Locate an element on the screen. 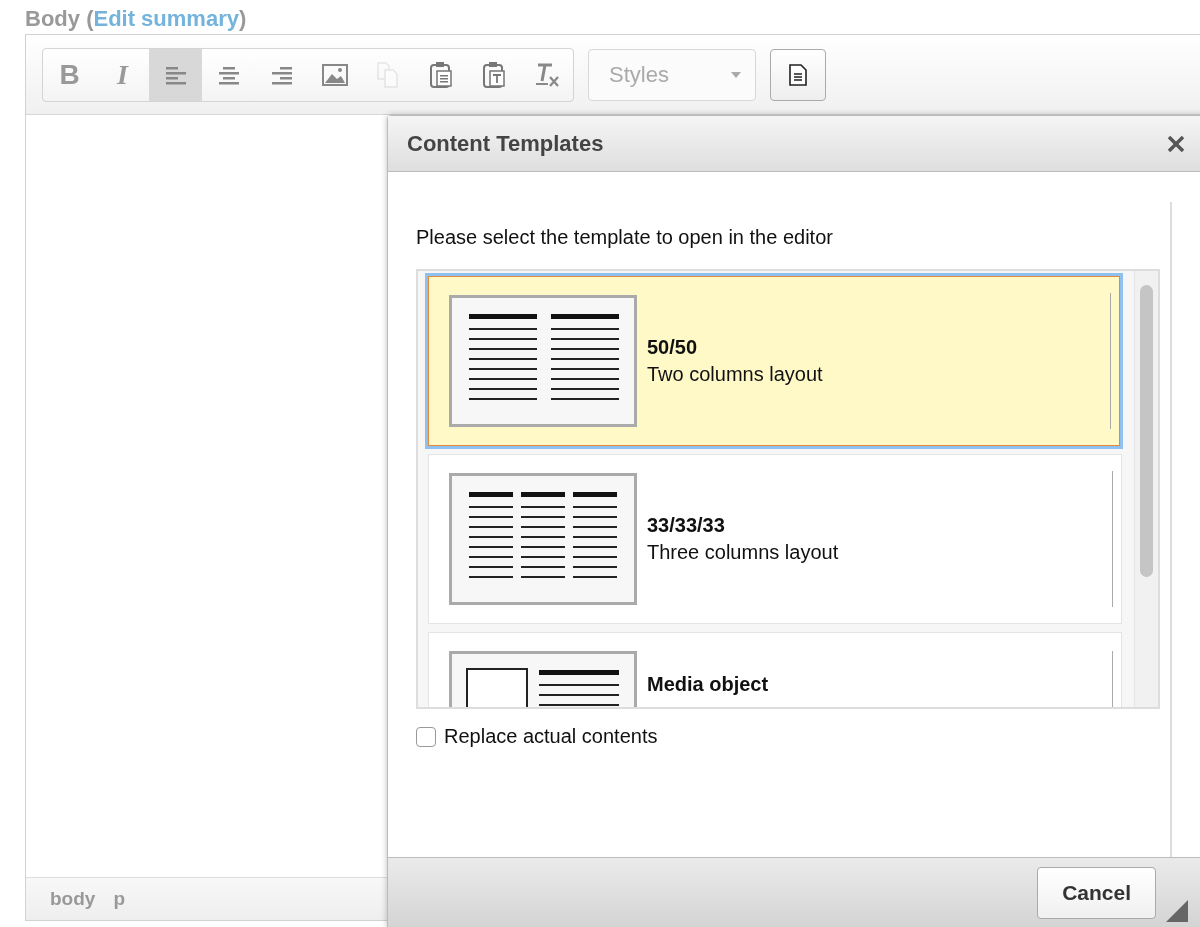  close-button is located at coordinates (1176, 143).